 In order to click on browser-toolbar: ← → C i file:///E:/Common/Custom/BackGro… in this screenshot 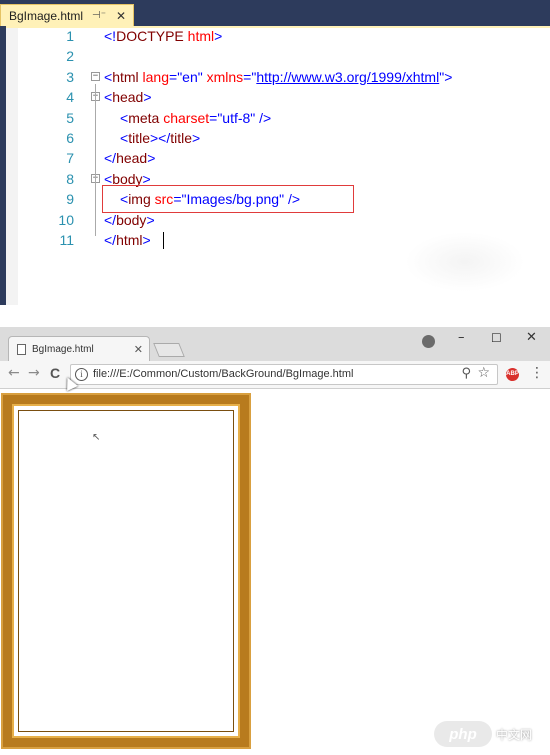, I will do `click(275, 375)`.